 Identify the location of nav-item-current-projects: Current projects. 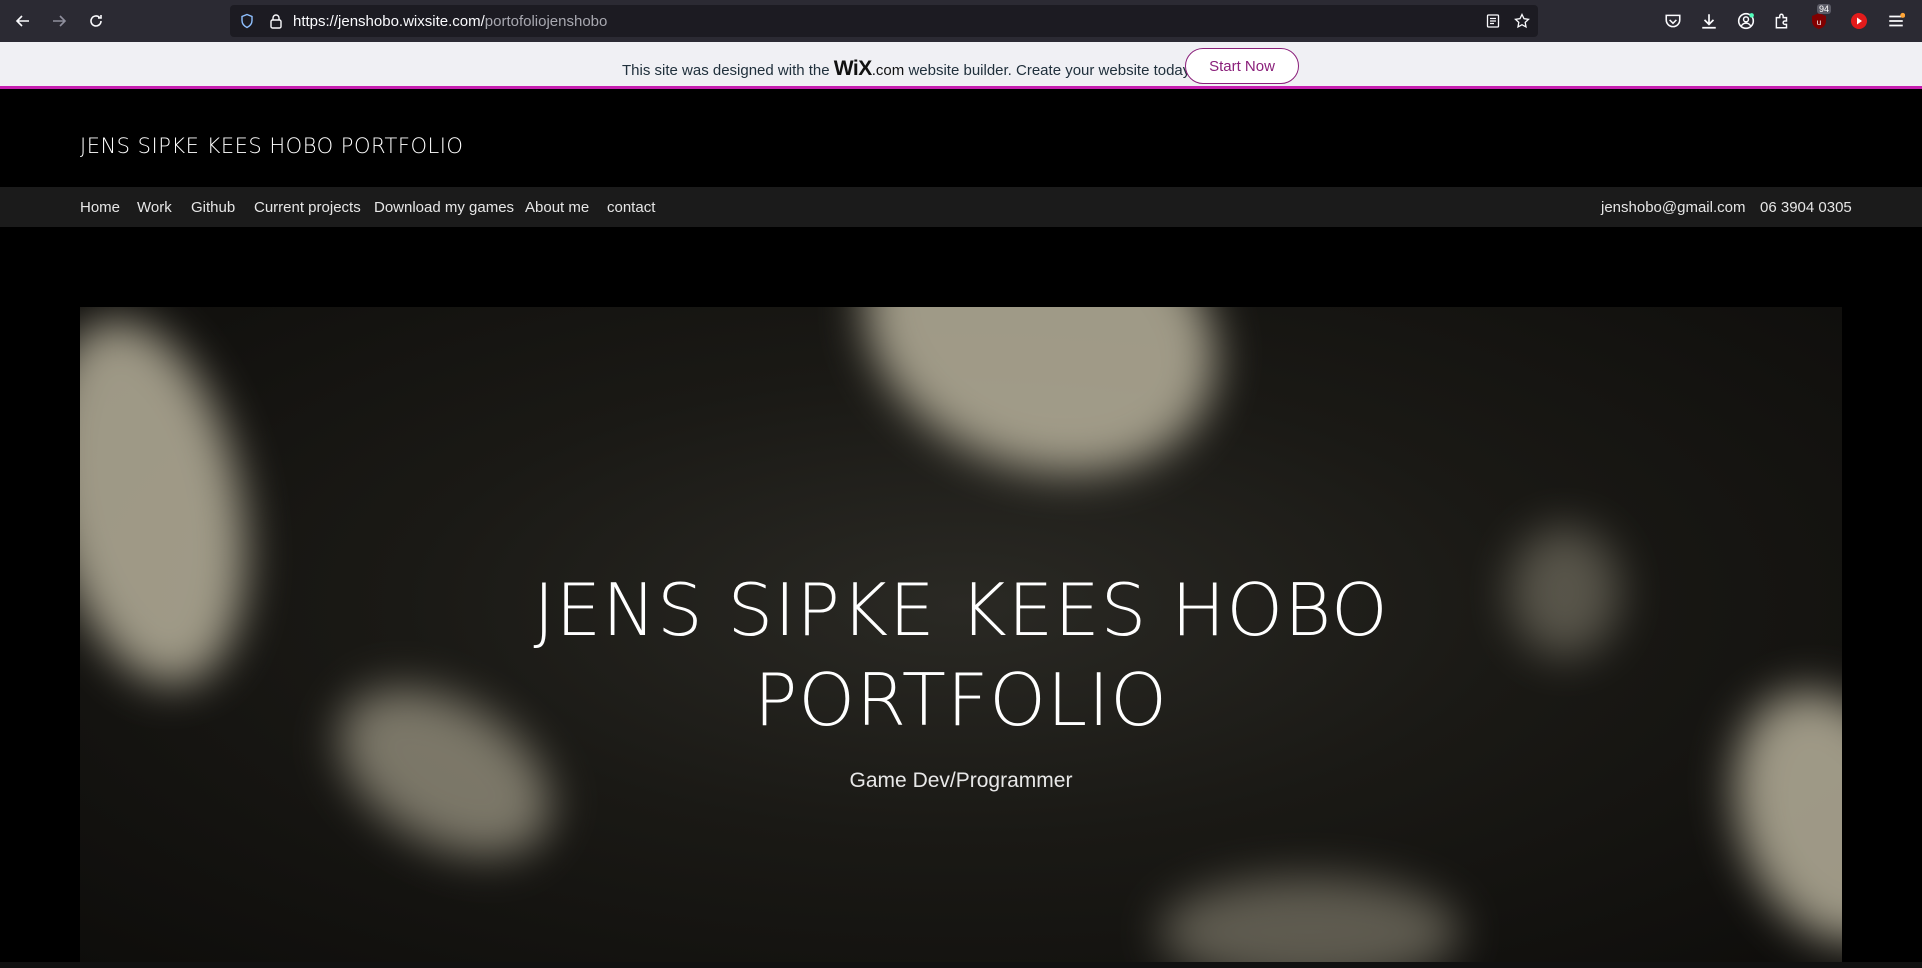
(307, 207).